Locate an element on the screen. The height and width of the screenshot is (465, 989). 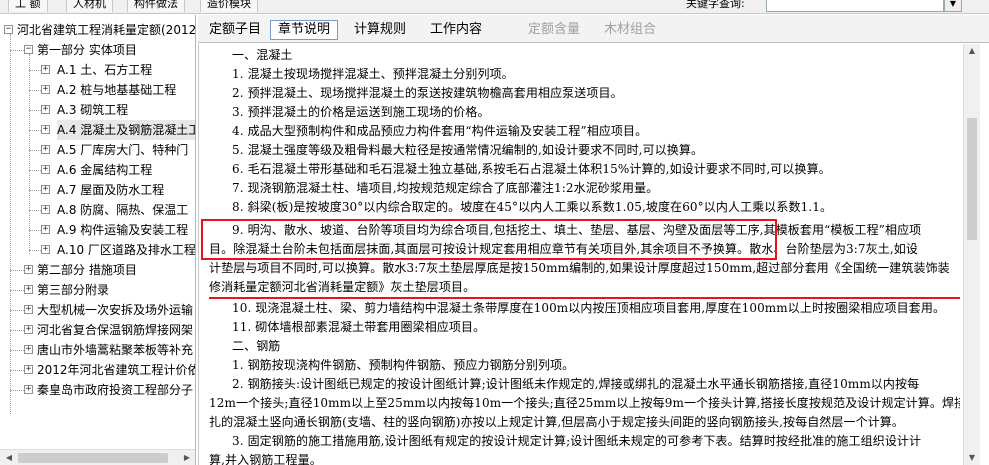
doc-line: 1. 混凝土按现场搅拌混凝土、预拌混凝土分别列项。 is located at coordinates (373, 74).